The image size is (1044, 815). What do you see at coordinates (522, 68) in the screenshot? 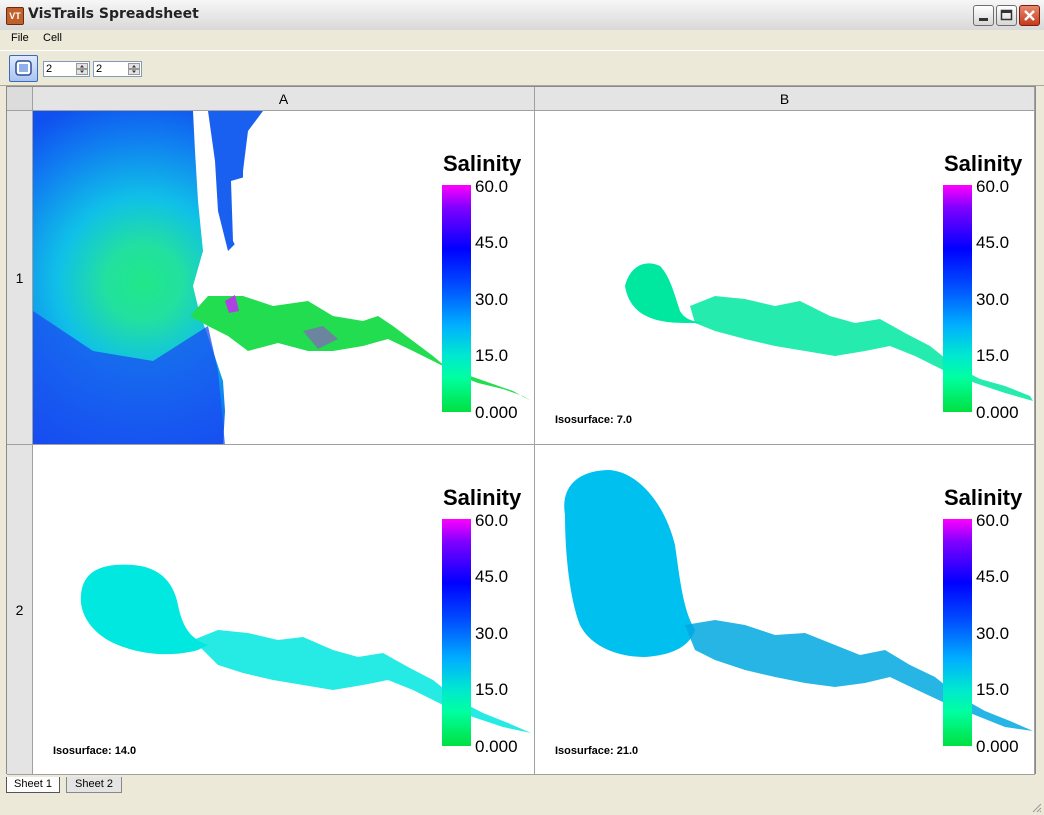
I see `toolbar: 2 2` at bounding box center [522, 68].